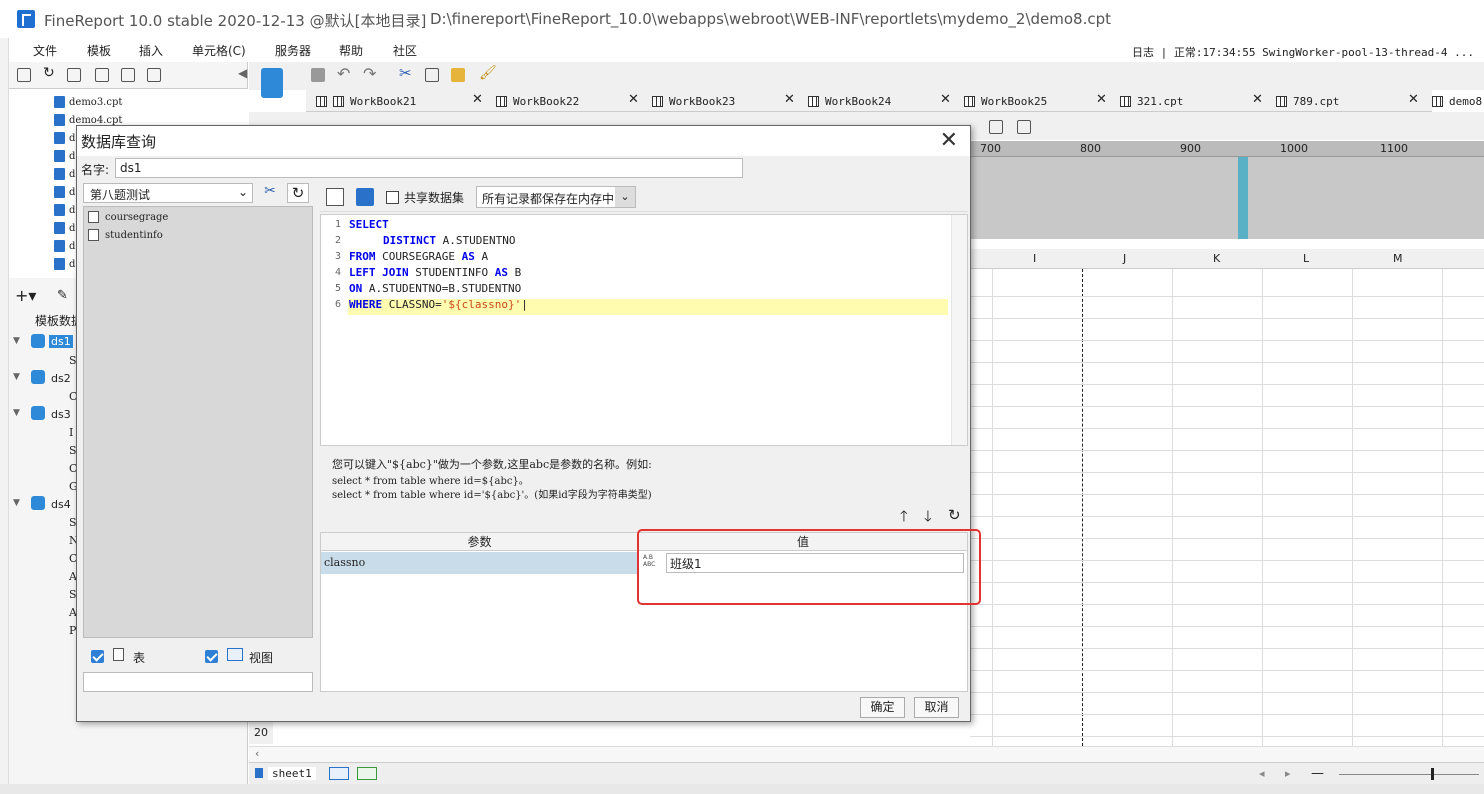 Image resolution: width=1484 pixels, height=794 pixels. I want to click on zoom-slider, so click(1409, 774).